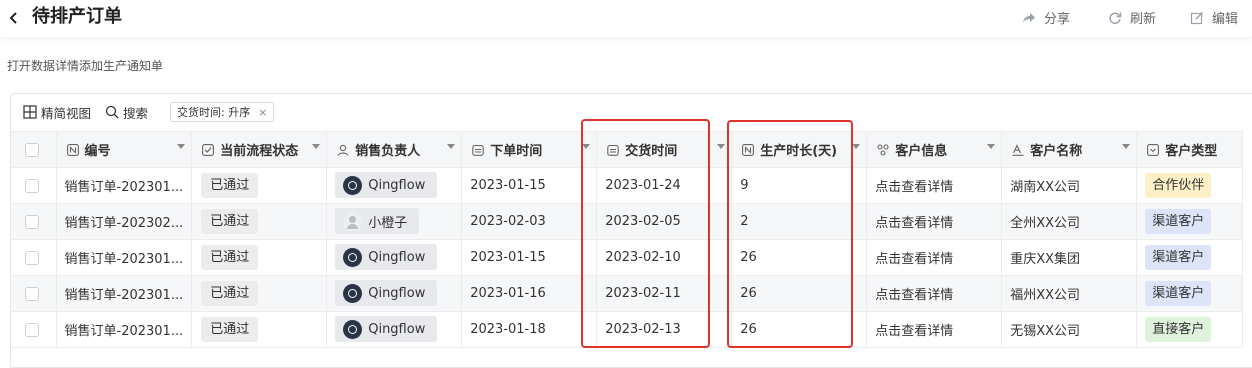 This screenshot has width=1252, height=368. What do you see at coordinates (124, 149) in the screenshot?
I see `col-id-header: 编号` at bounding box center [124, 149].